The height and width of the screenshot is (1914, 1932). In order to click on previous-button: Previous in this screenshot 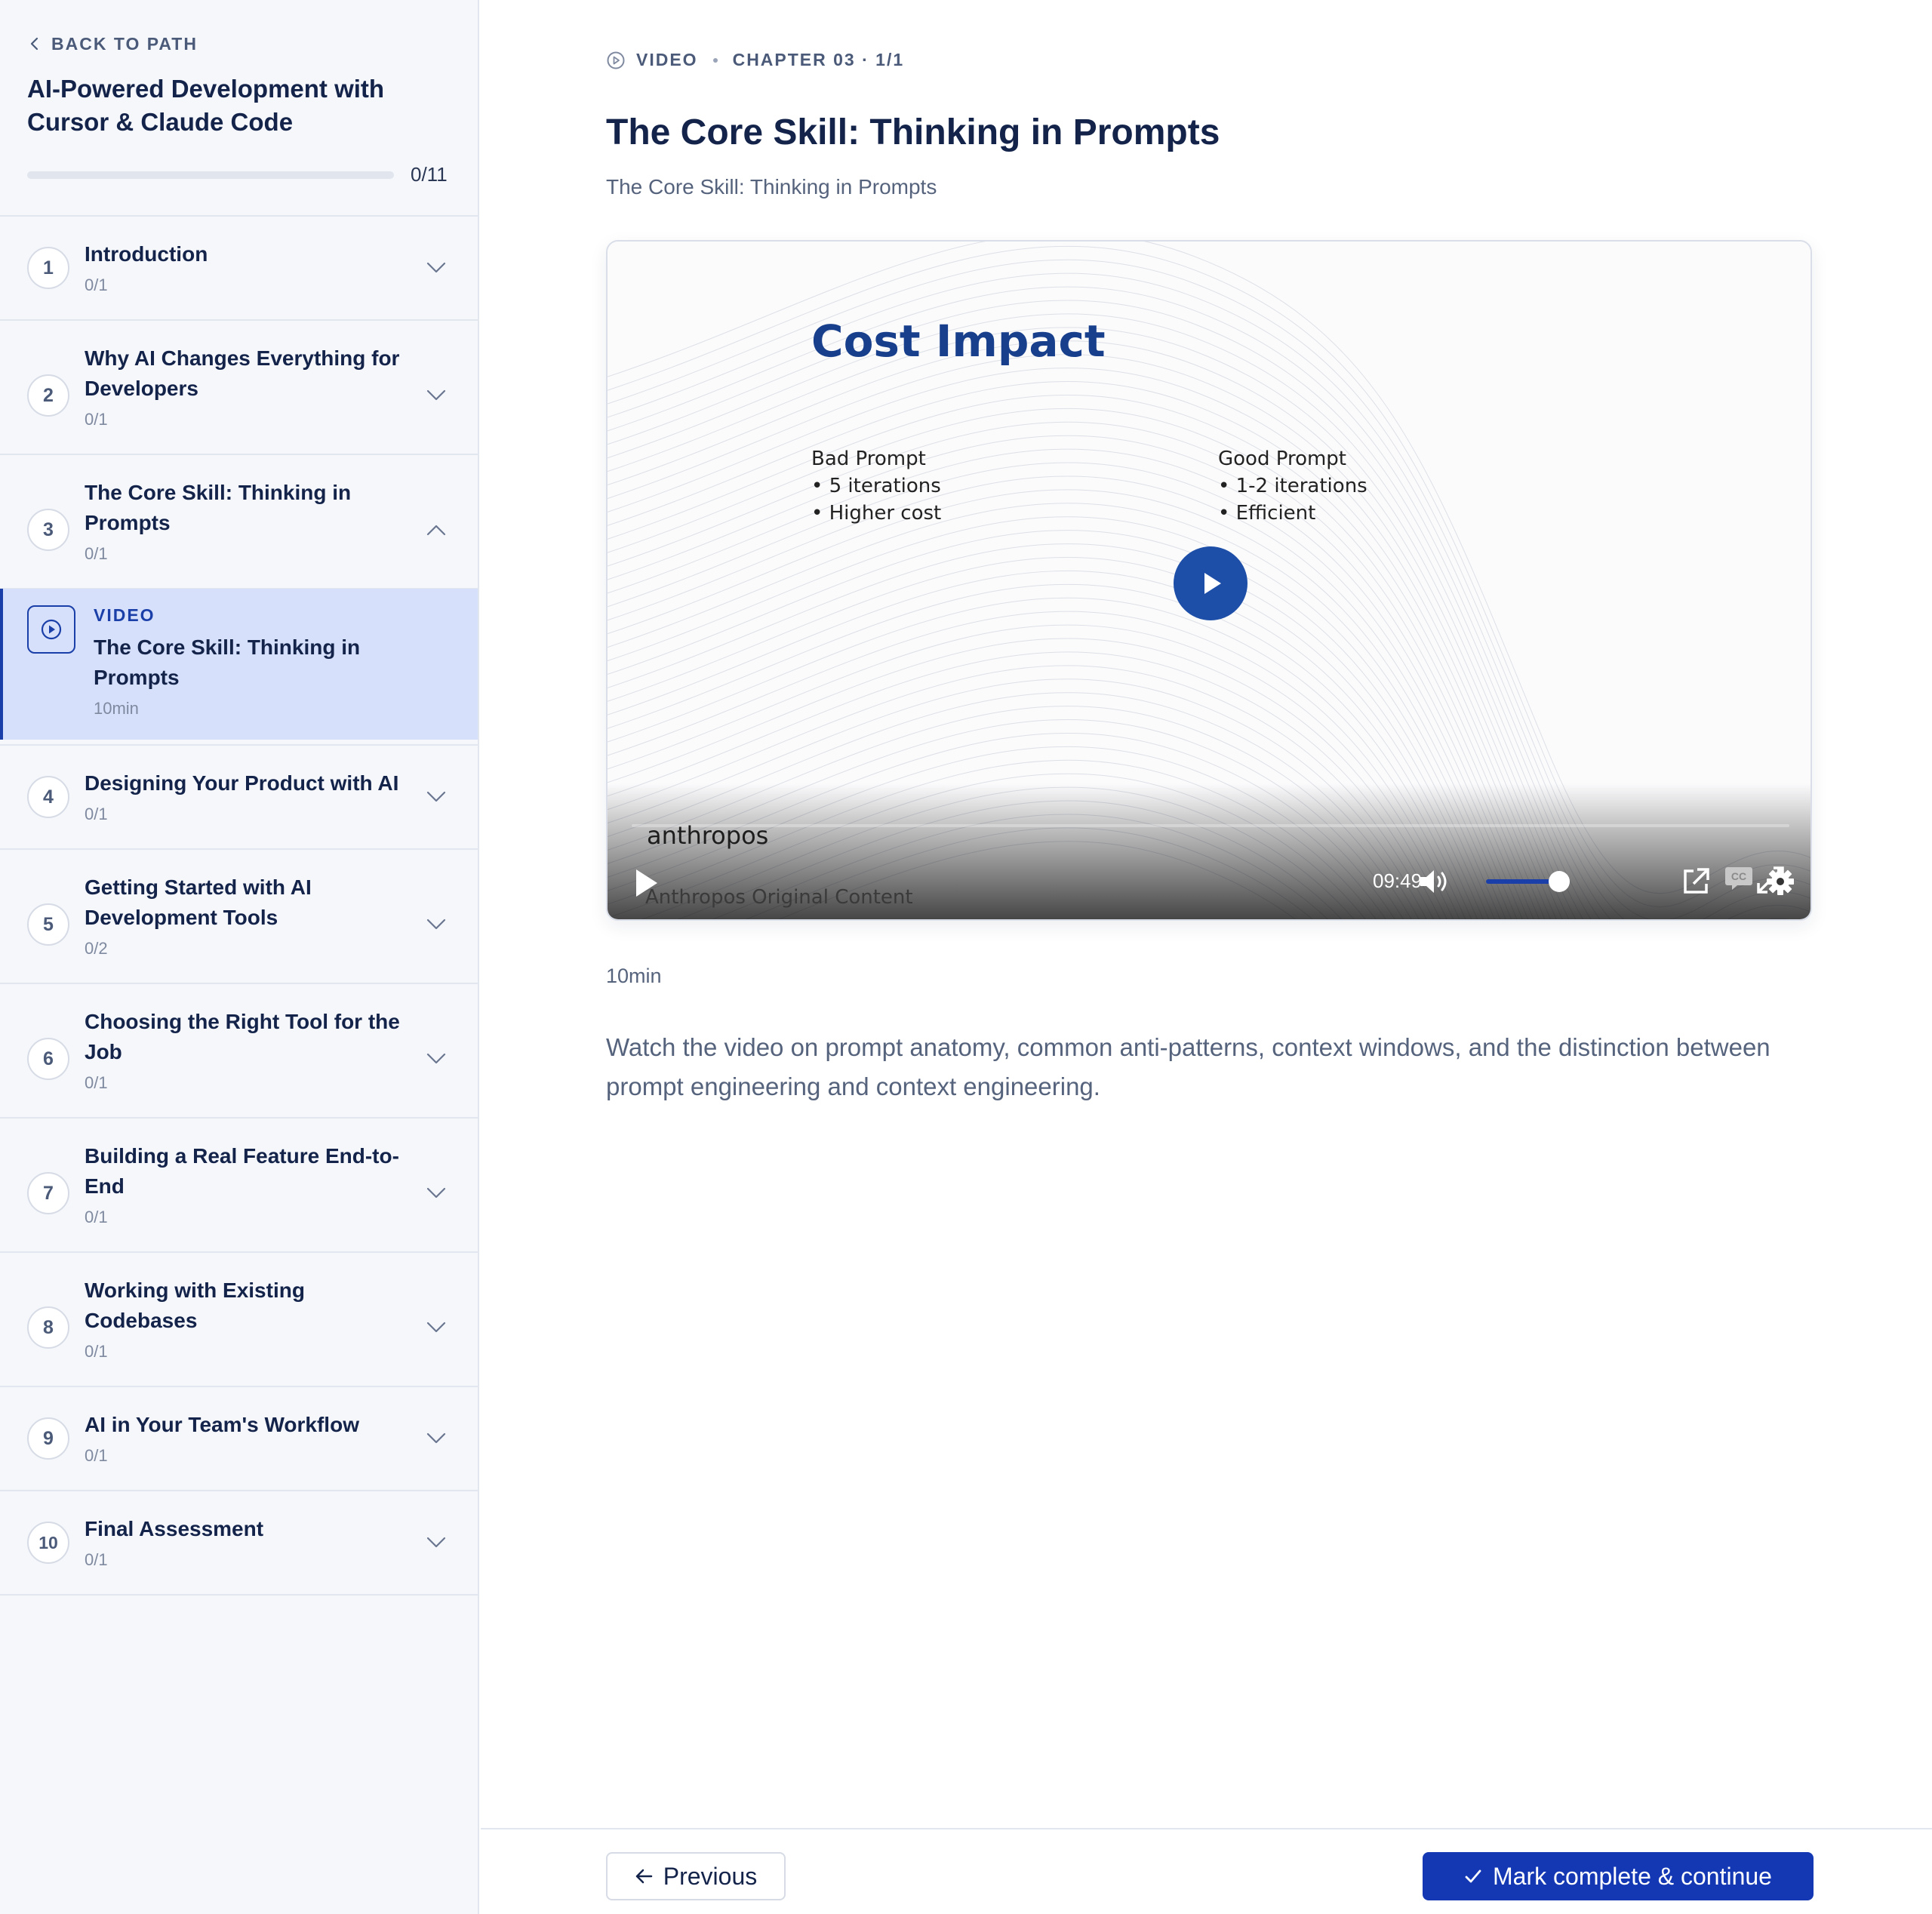, I will do `click(696, 1876)`.